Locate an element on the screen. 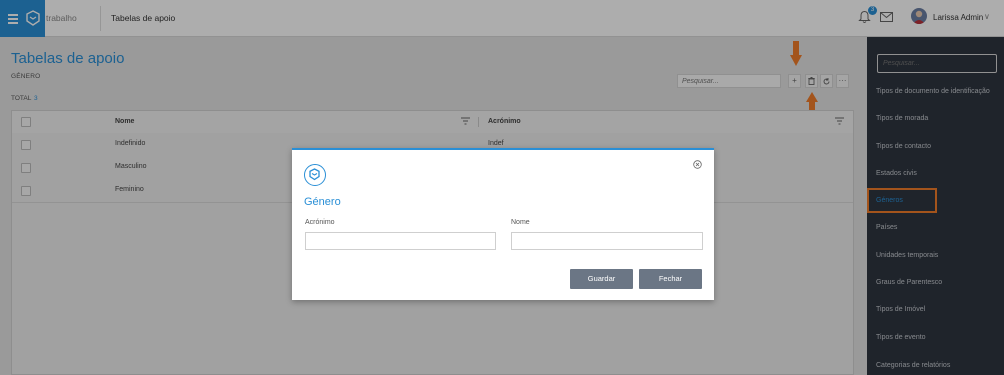  field-label-acronimo: Acrónimo is located at coordinates (320, 222).